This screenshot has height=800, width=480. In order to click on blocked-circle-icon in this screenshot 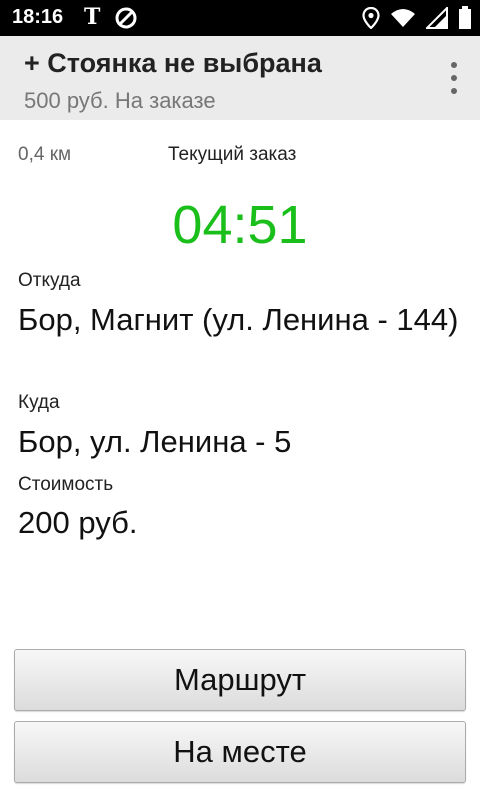, I will do `click(126, 18)`.